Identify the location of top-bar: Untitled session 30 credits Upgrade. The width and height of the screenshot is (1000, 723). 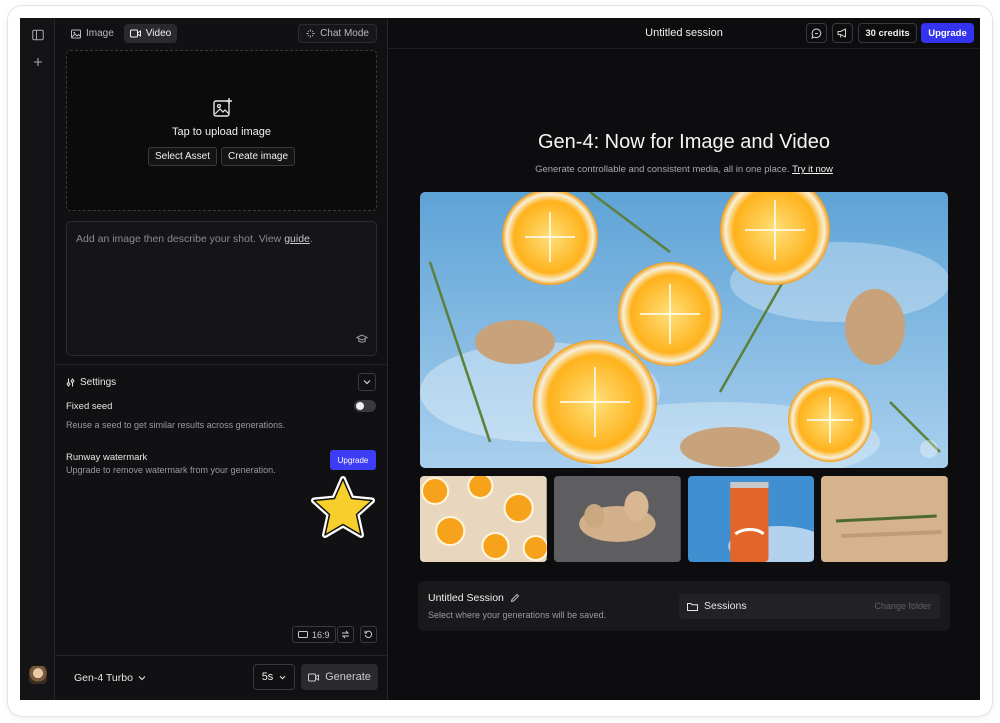
(684, 33).